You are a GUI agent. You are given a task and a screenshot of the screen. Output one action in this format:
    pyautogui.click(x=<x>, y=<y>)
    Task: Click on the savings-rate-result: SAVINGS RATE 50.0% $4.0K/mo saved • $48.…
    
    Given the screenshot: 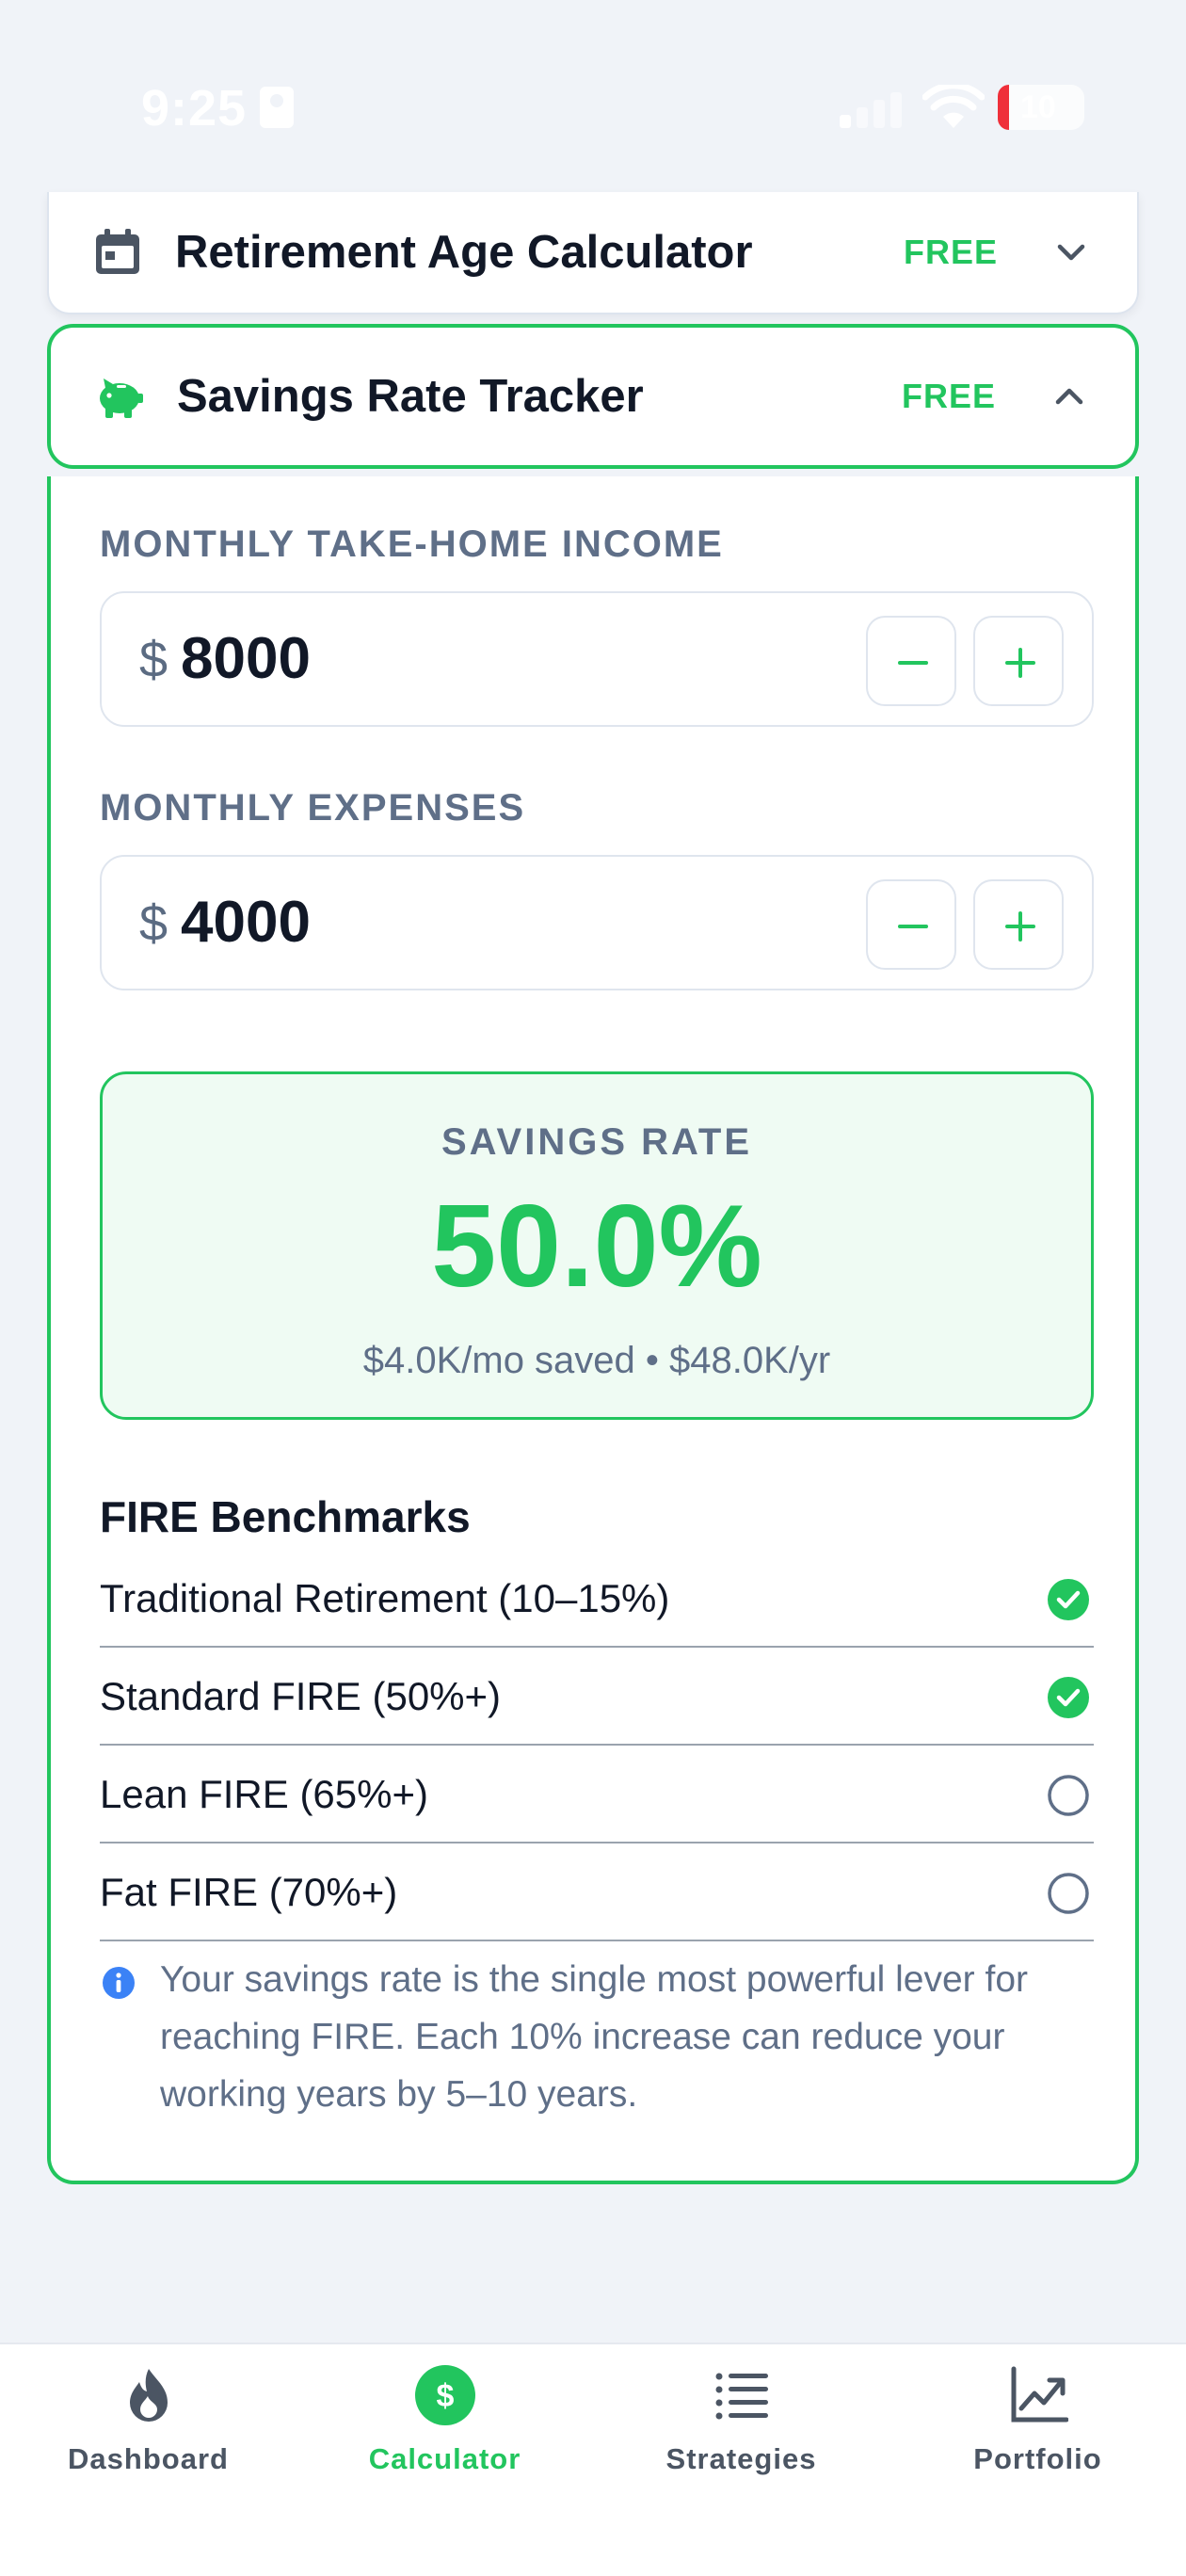 What is the action you would take?
    pyautogui.click(x=597, y=1245)
    